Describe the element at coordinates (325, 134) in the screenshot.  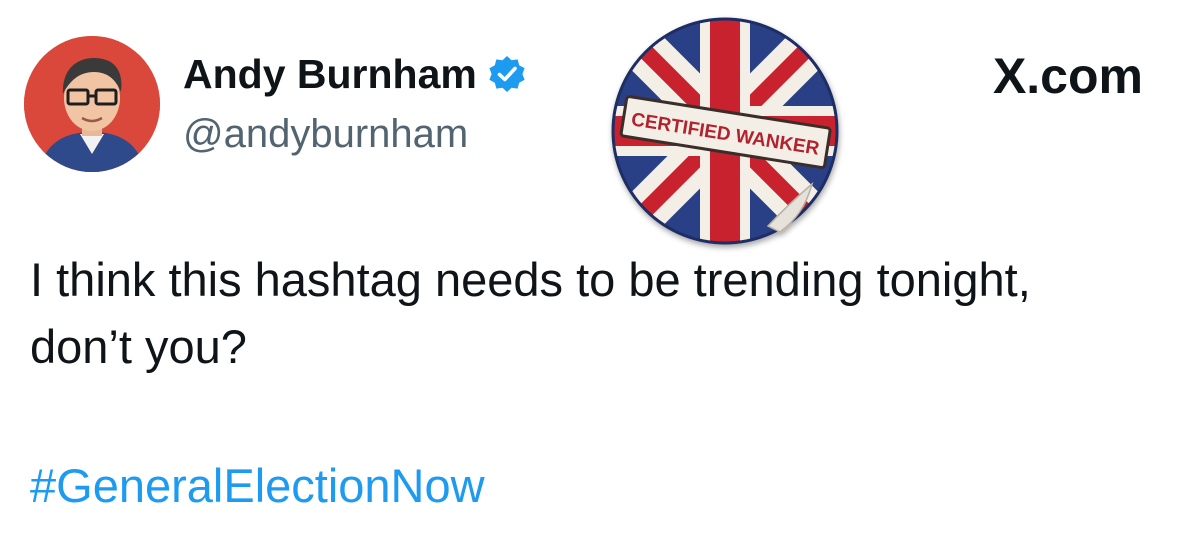
I see `author-handle: @andyburnham` at that location.